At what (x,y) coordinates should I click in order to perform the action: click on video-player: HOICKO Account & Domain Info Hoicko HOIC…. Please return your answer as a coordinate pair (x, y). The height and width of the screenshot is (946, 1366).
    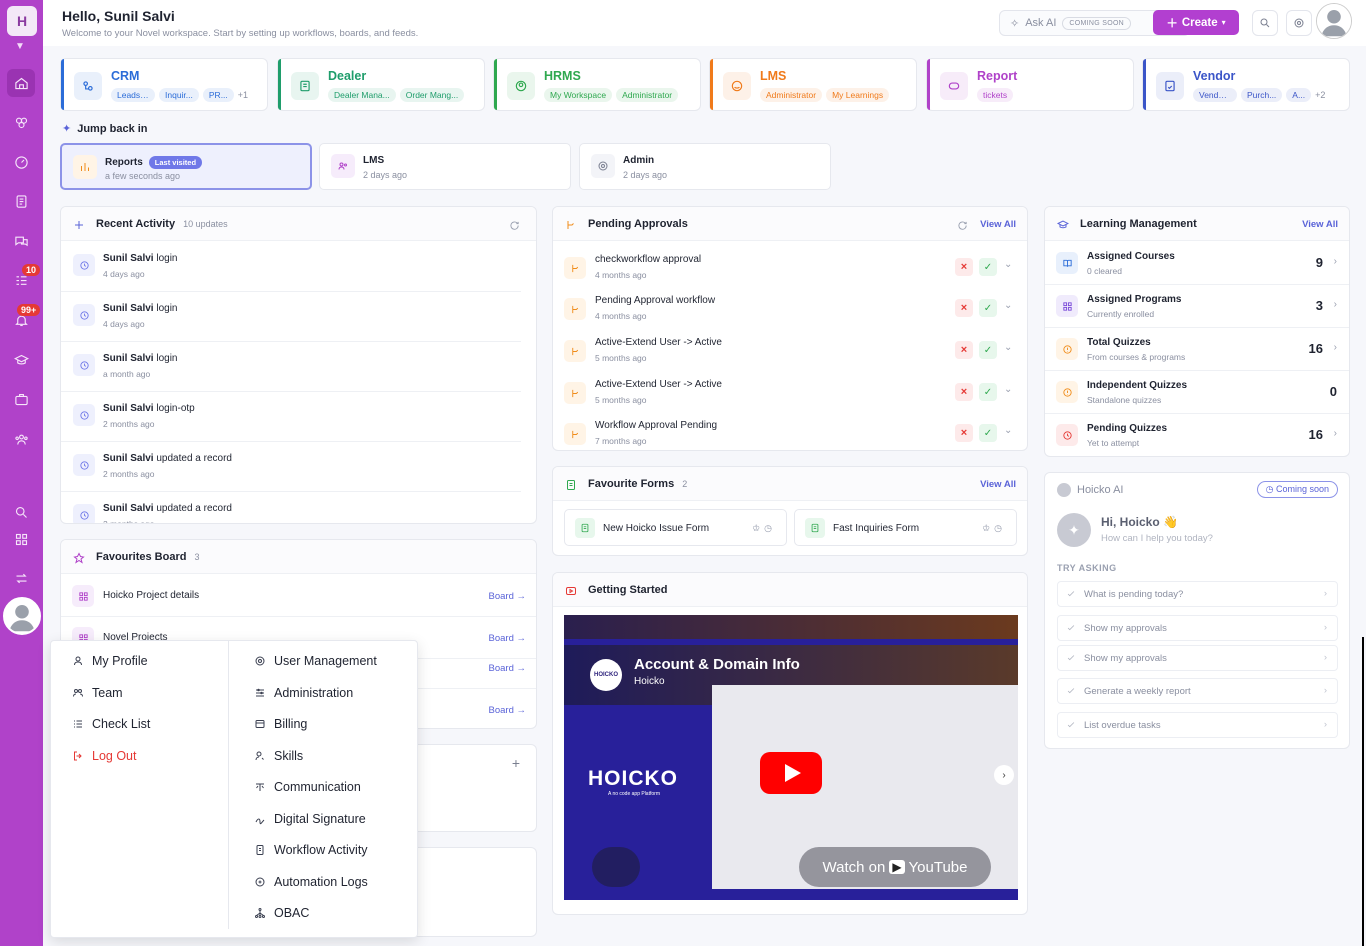
    Looking at the image, I should click on (791, 757).